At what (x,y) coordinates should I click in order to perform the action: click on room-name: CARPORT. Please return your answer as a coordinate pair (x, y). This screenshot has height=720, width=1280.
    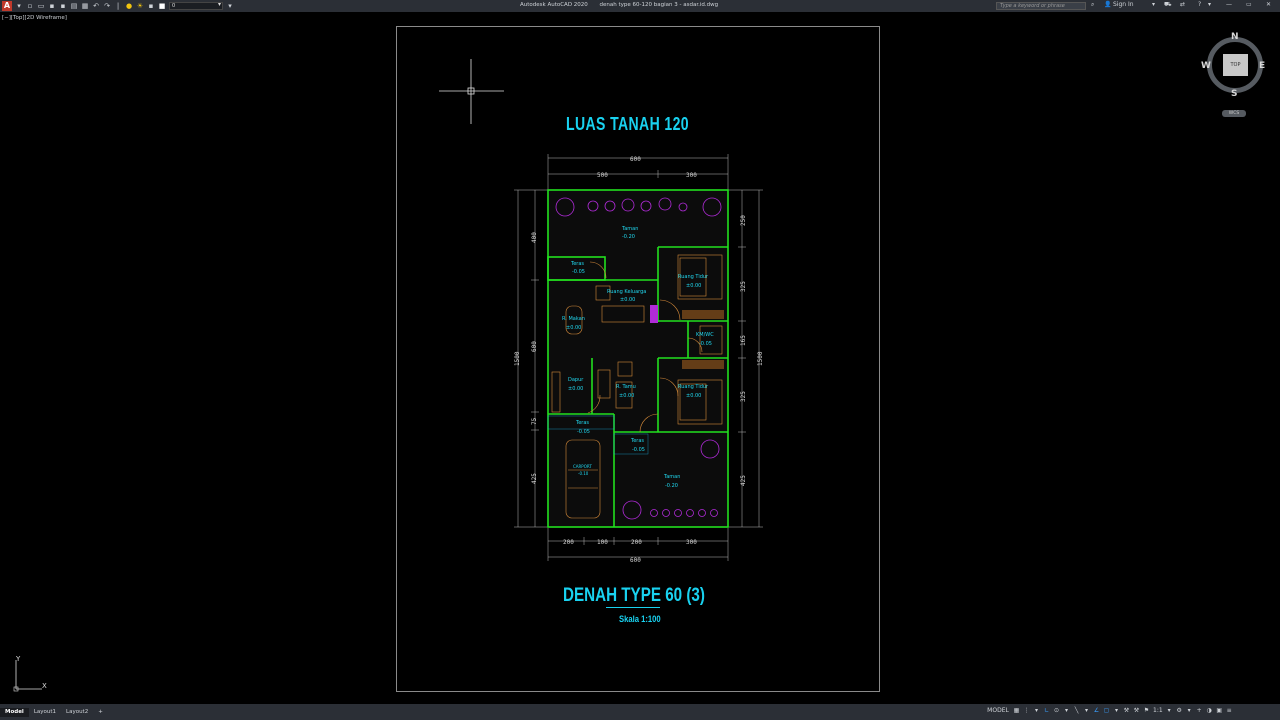
    Looking at the image, I should click on (582, 466).